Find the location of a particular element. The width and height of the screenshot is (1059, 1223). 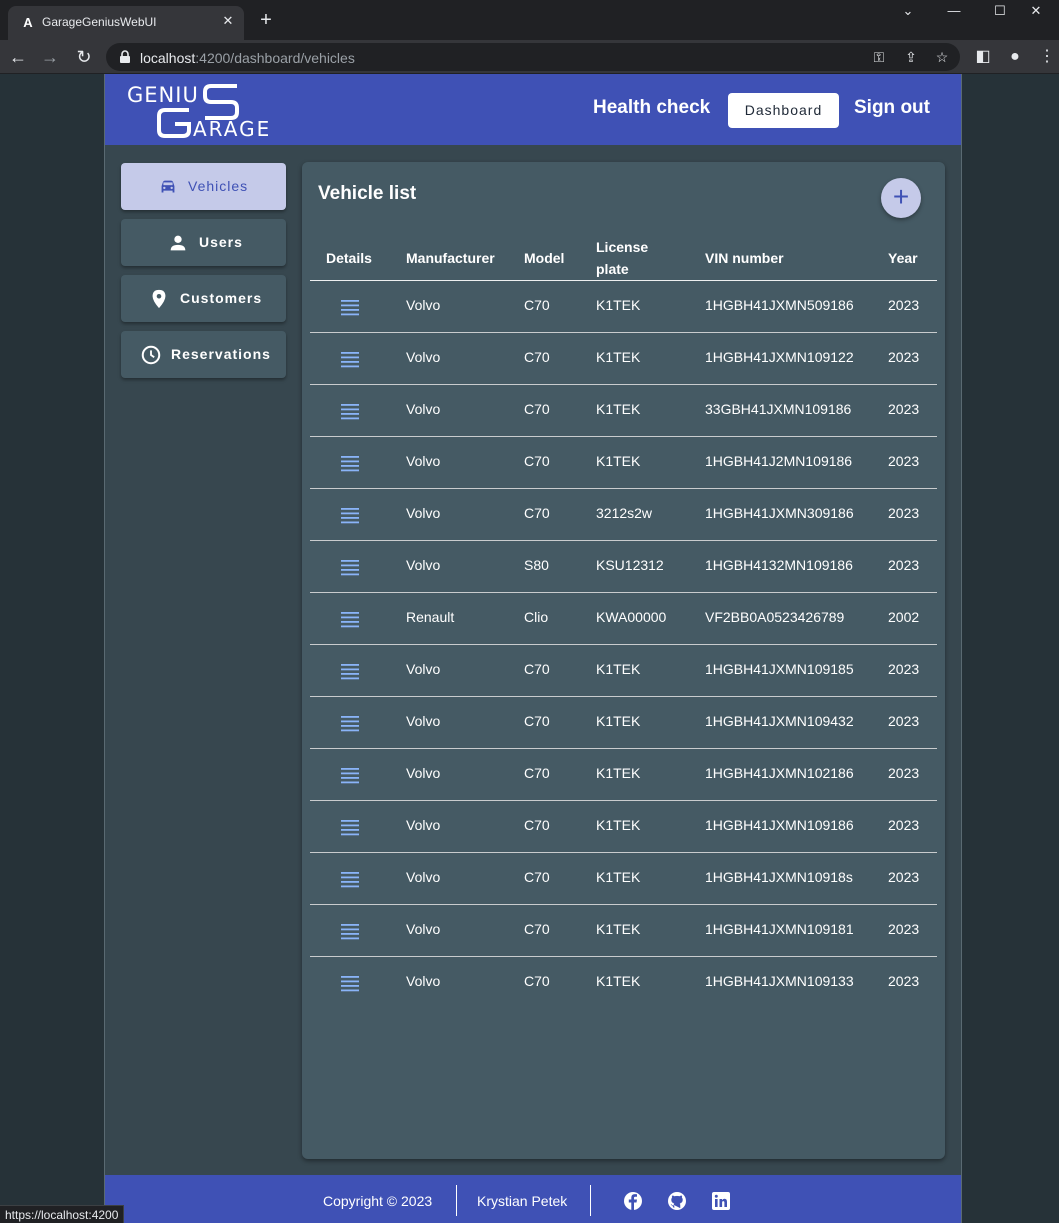

column-header-details: Details is located at coordinates (349, 258).